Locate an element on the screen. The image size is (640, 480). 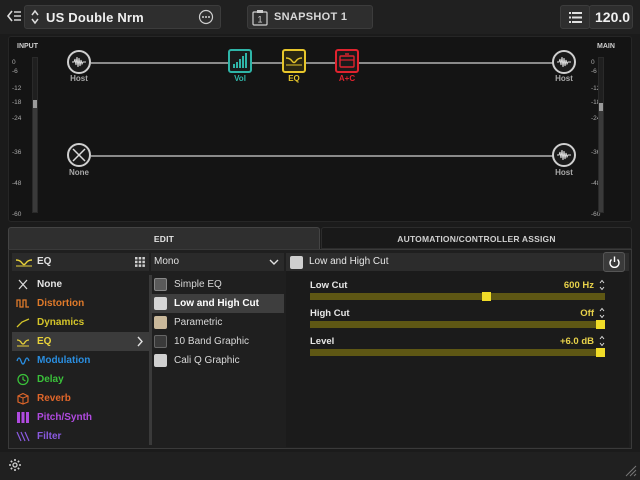
grid-icon is located at coordinates (140, 262).